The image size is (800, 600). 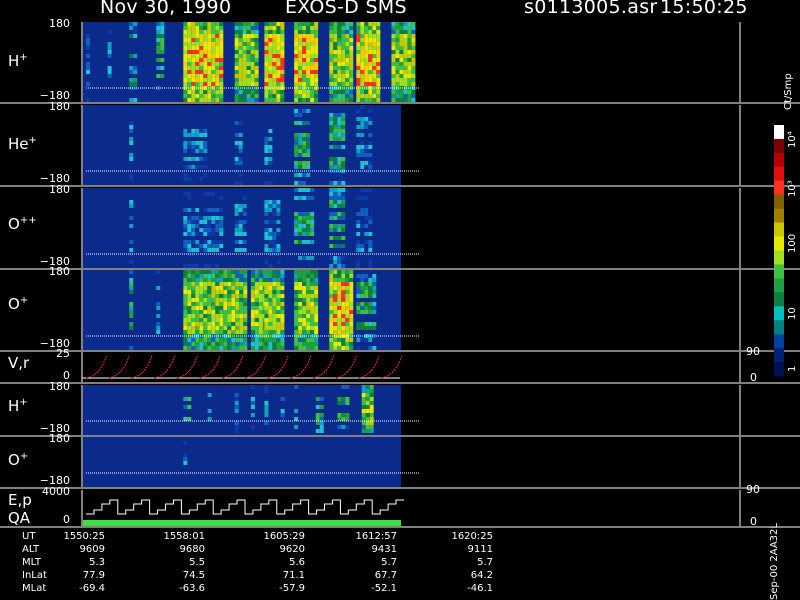 What do you see at coordinates (481, 575) in the screenshot?
I see `footer-value: 64.2` at bounding box center [481, 575].